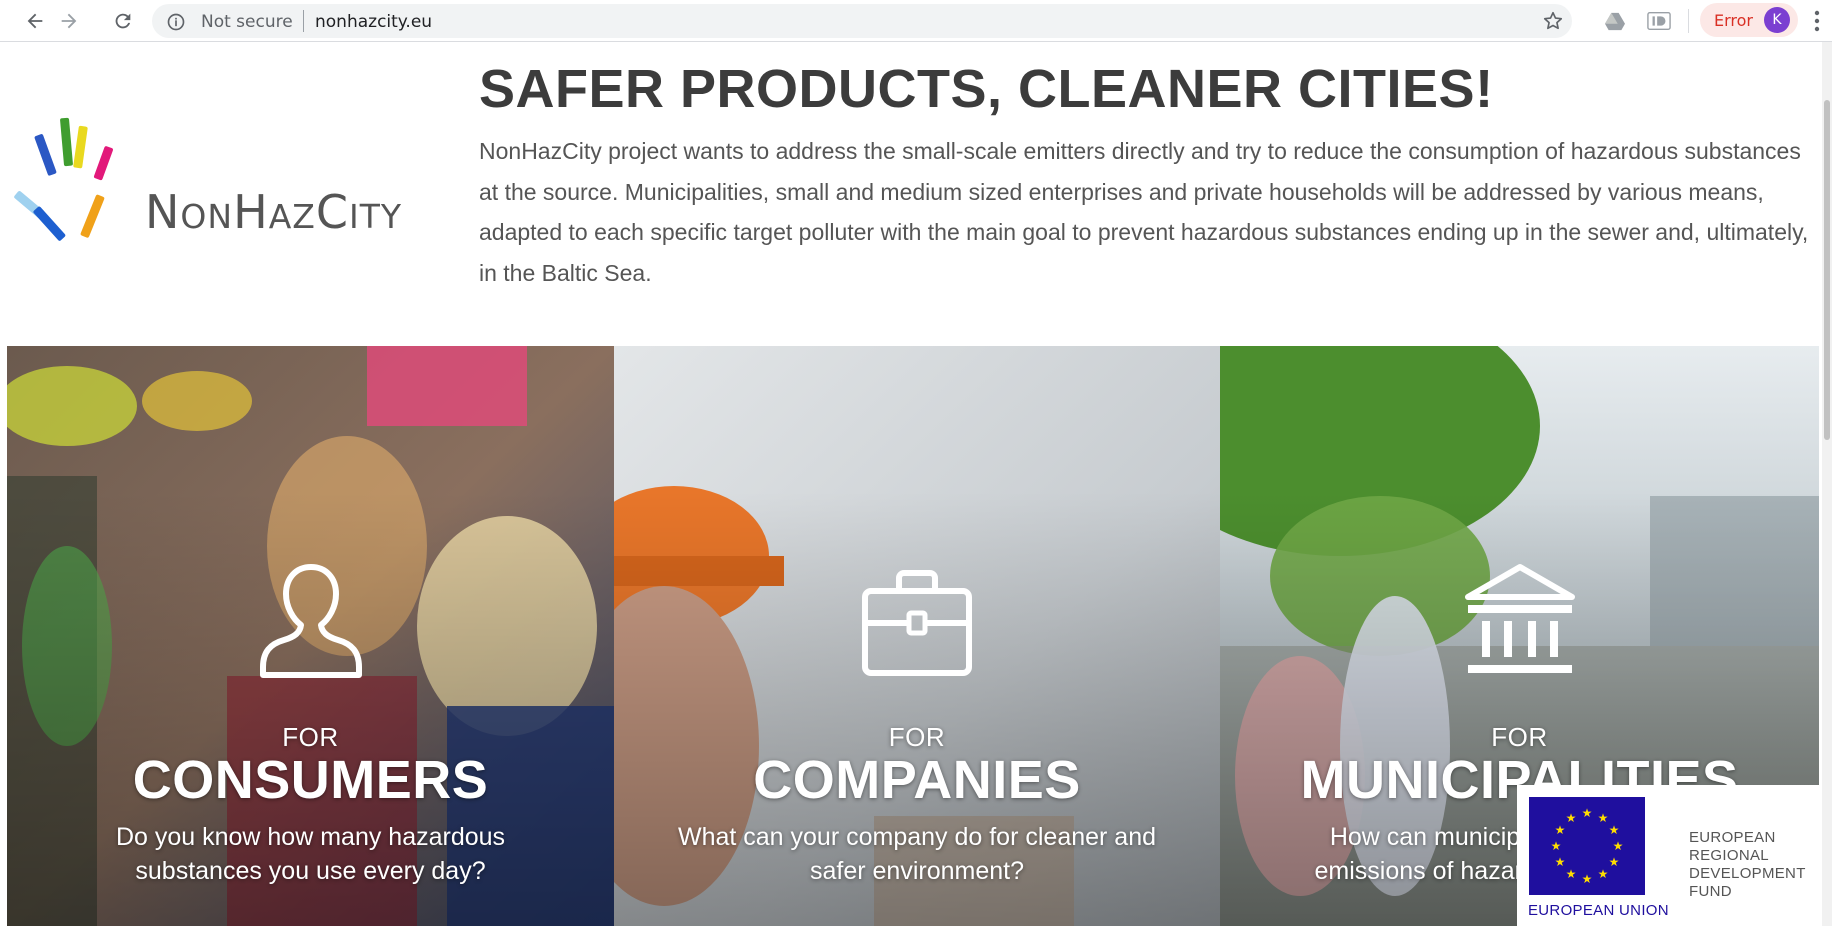 This screenshot has width=1832, height=926. I want to click on eu-flag-icon: ★ ★ ★ ★ ★ ★ ★ ★ ★ ★ ★ ★, so click(1587, 846).